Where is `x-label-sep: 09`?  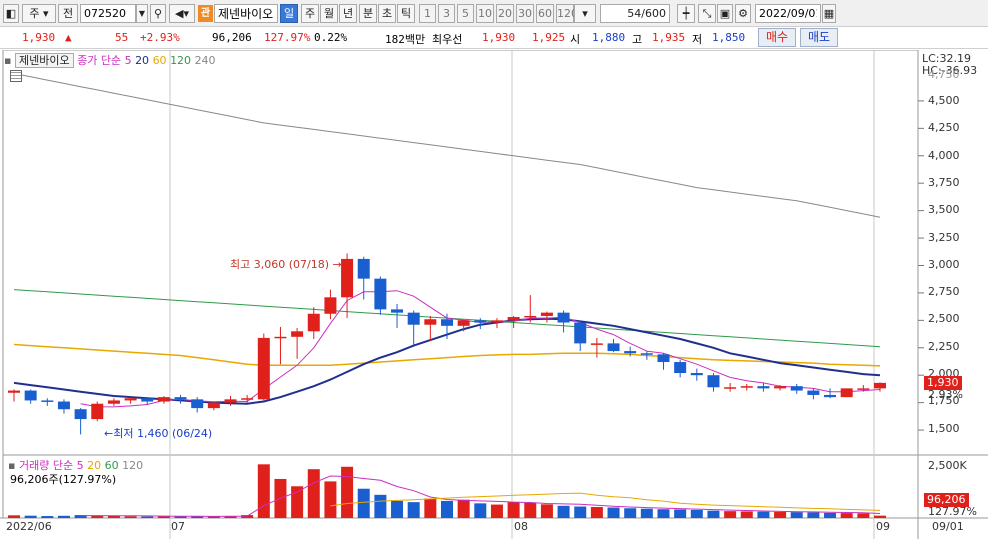 x-label-sep: 09 is located at coordinates (883, 526).